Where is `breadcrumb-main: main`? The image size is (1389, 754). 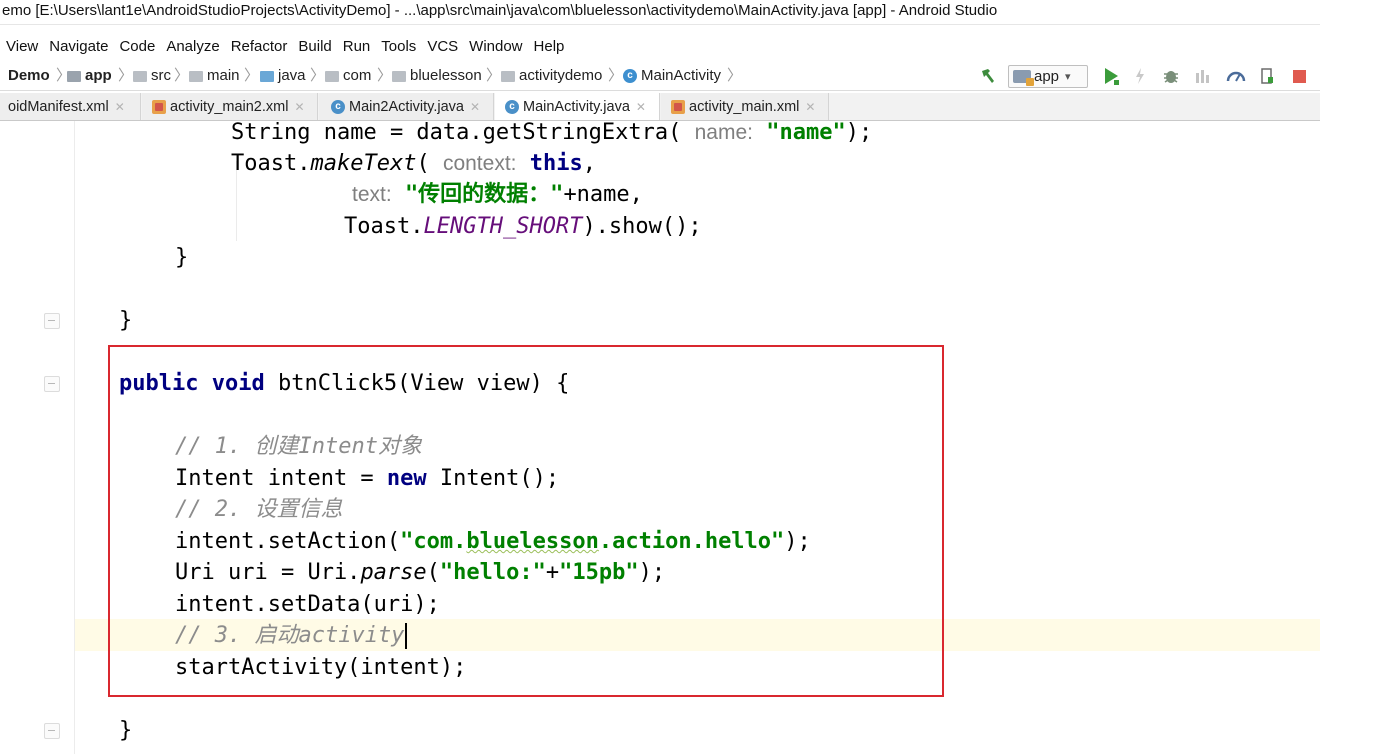
breadcrumb-main: main is located at coordinates (214, 76).